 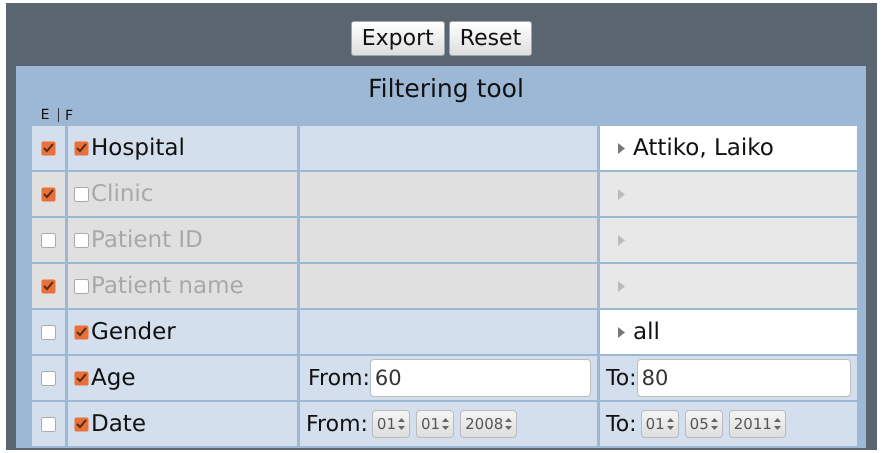 I want to click on field-label: Hospital, so click(x=138, y=148).